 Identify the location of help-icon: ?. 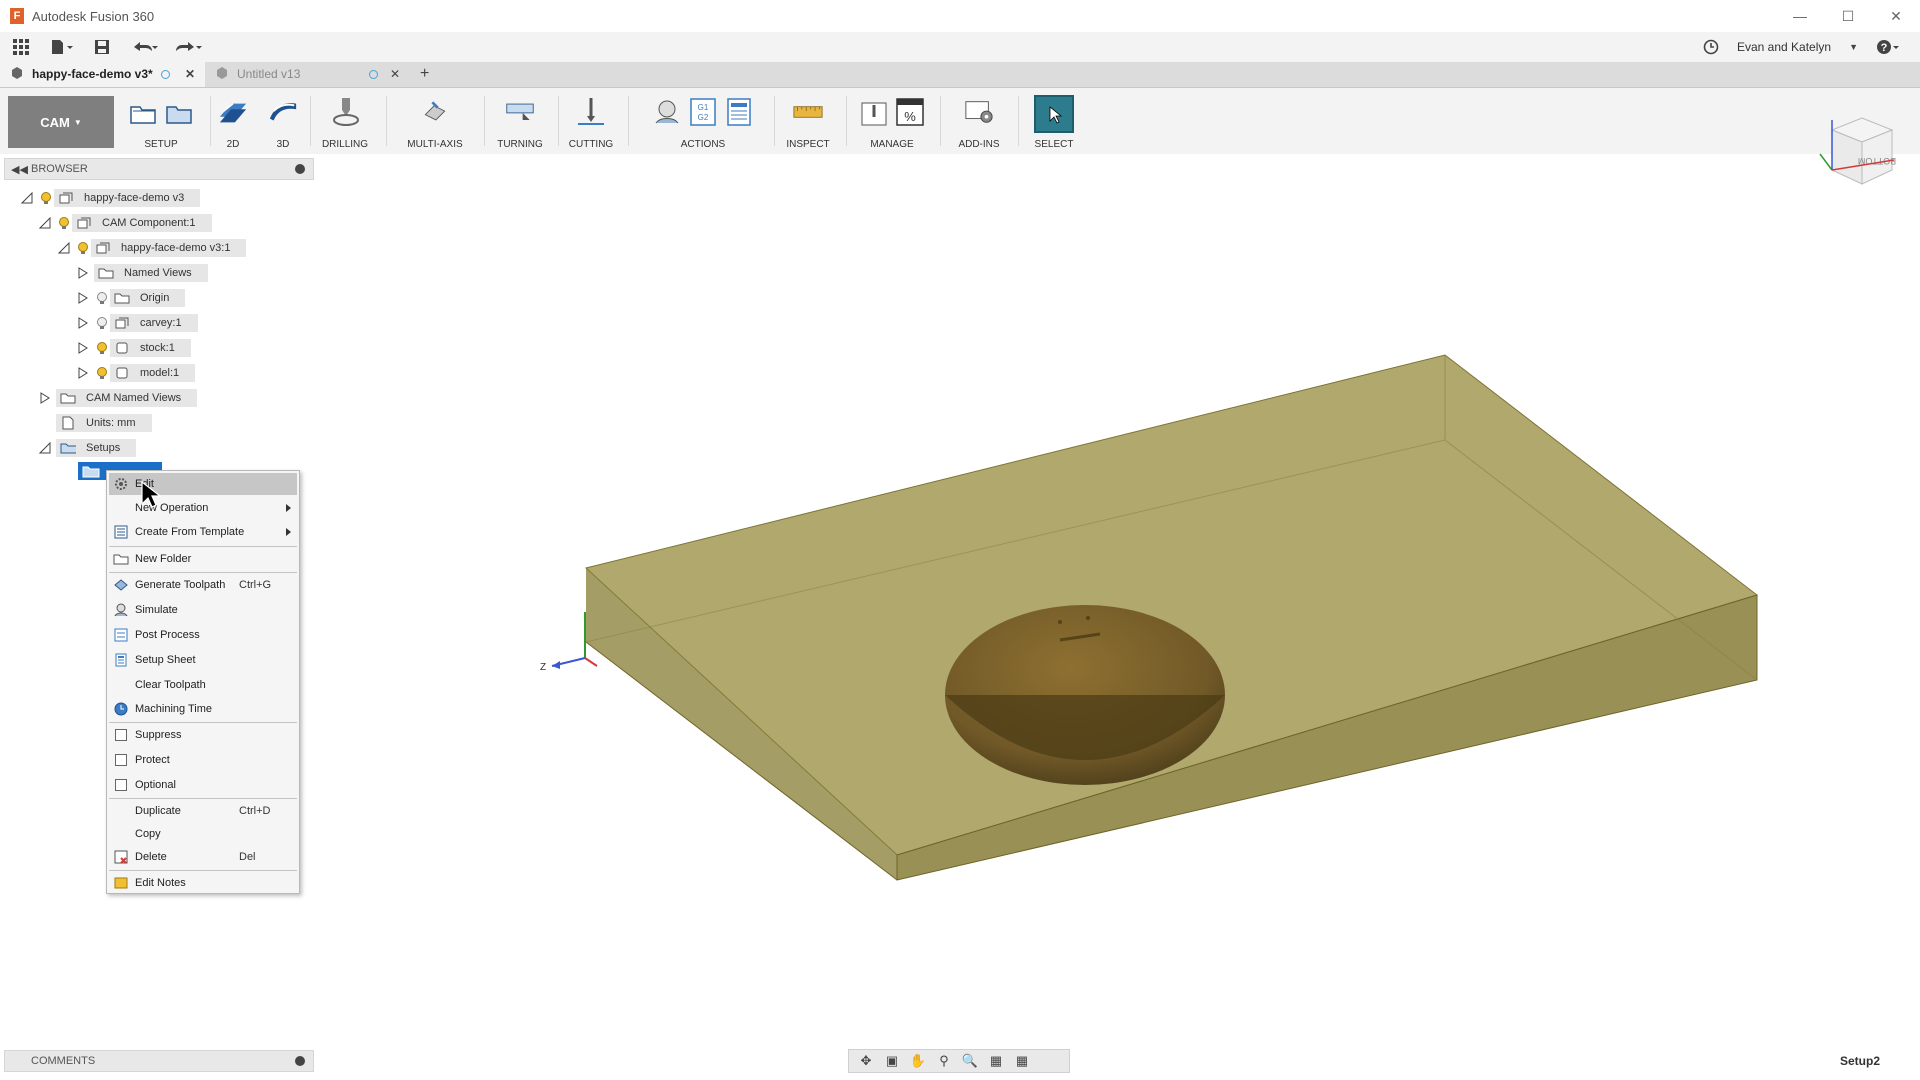
(1888, 47).